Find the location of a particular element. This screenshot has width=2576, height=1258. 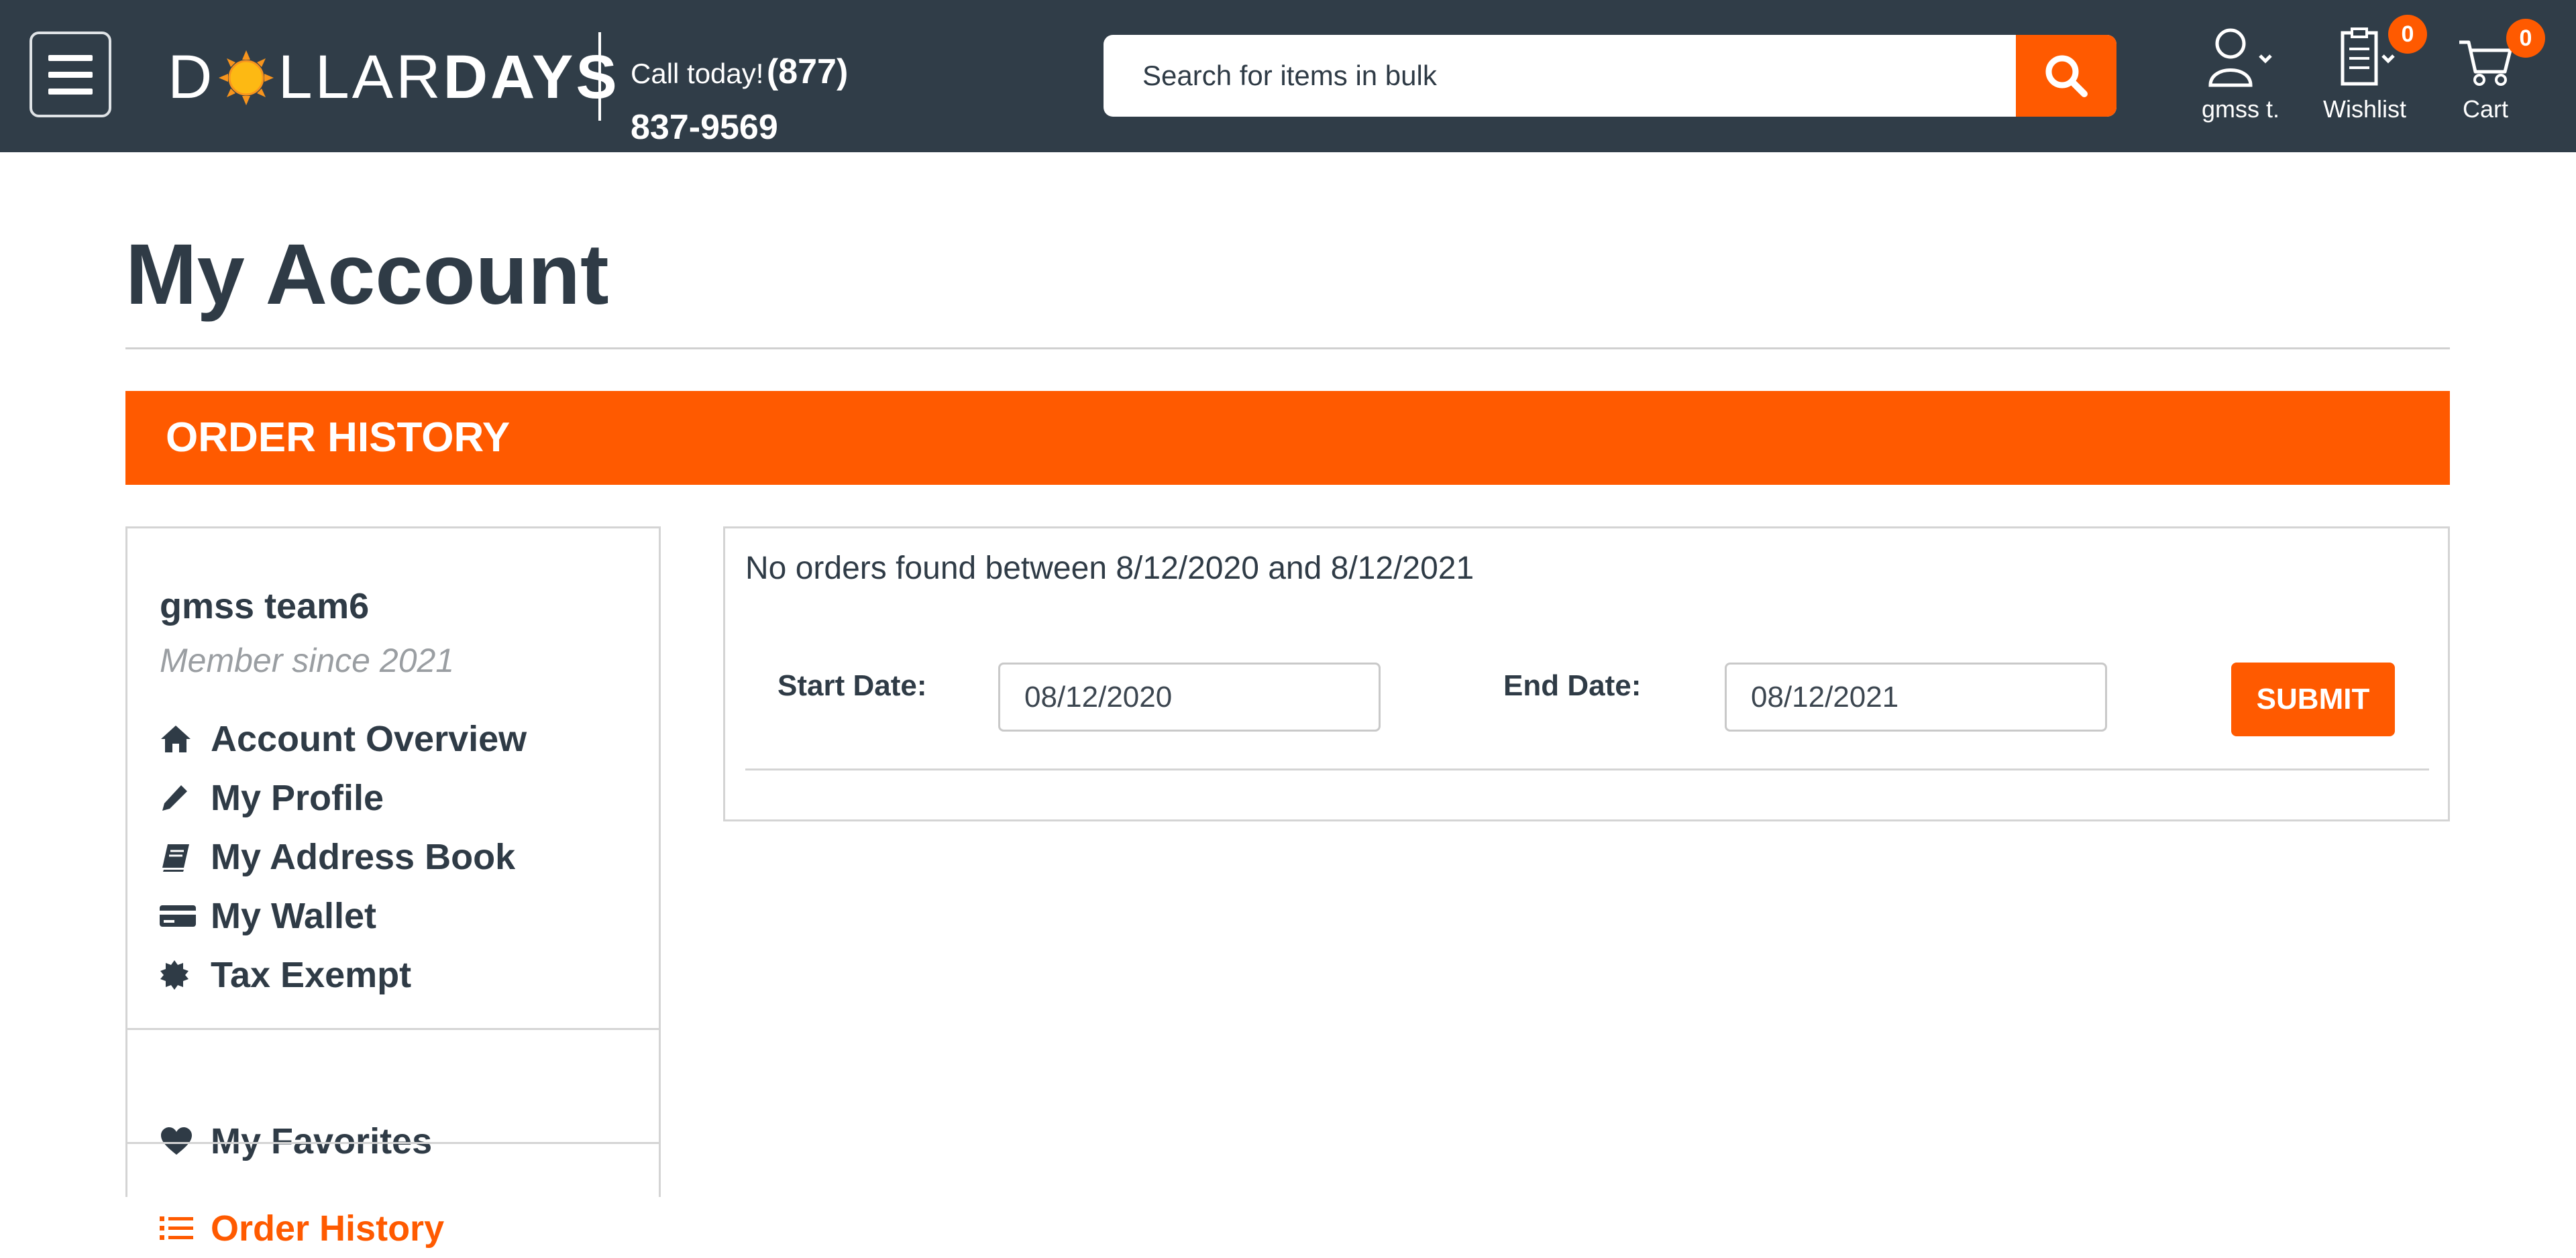

member-since: Member since 2021 is located at coordinates (307, 660).